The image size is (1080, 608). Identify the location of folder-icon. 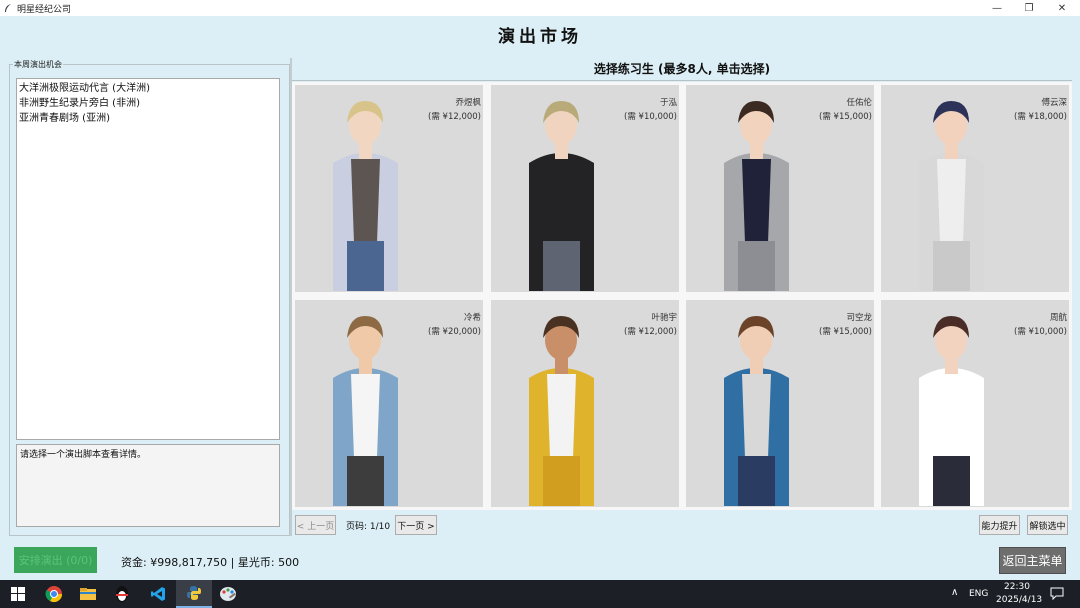
(88, 594).